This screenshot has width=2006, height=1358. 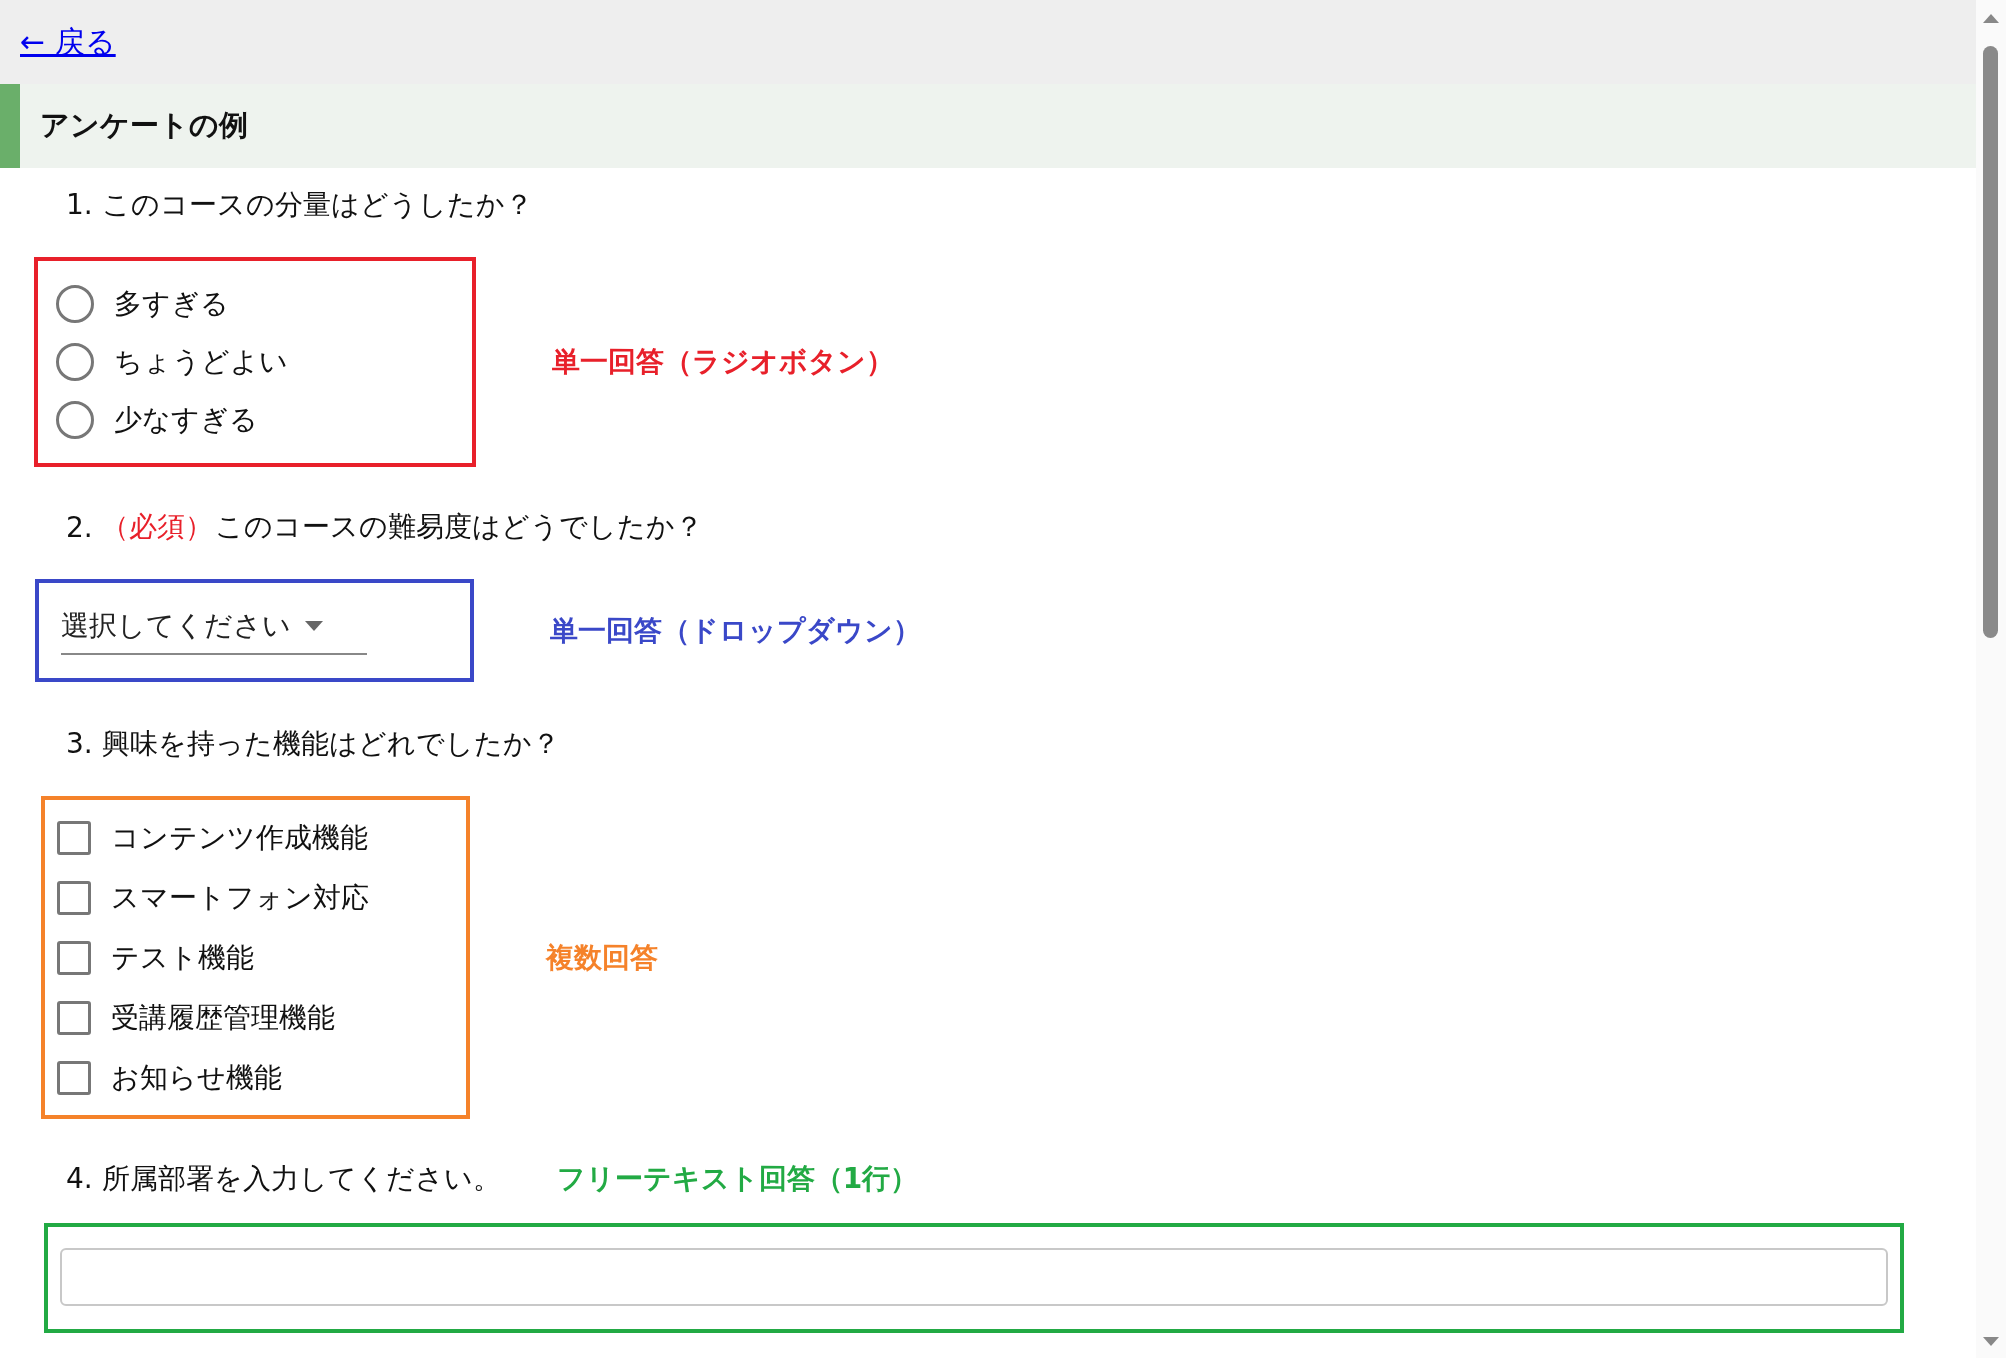 What do you see at coordinates (68, 42) in the screenshot?
I see `back-link: ← 戻る` at bounding box center [68, 42].